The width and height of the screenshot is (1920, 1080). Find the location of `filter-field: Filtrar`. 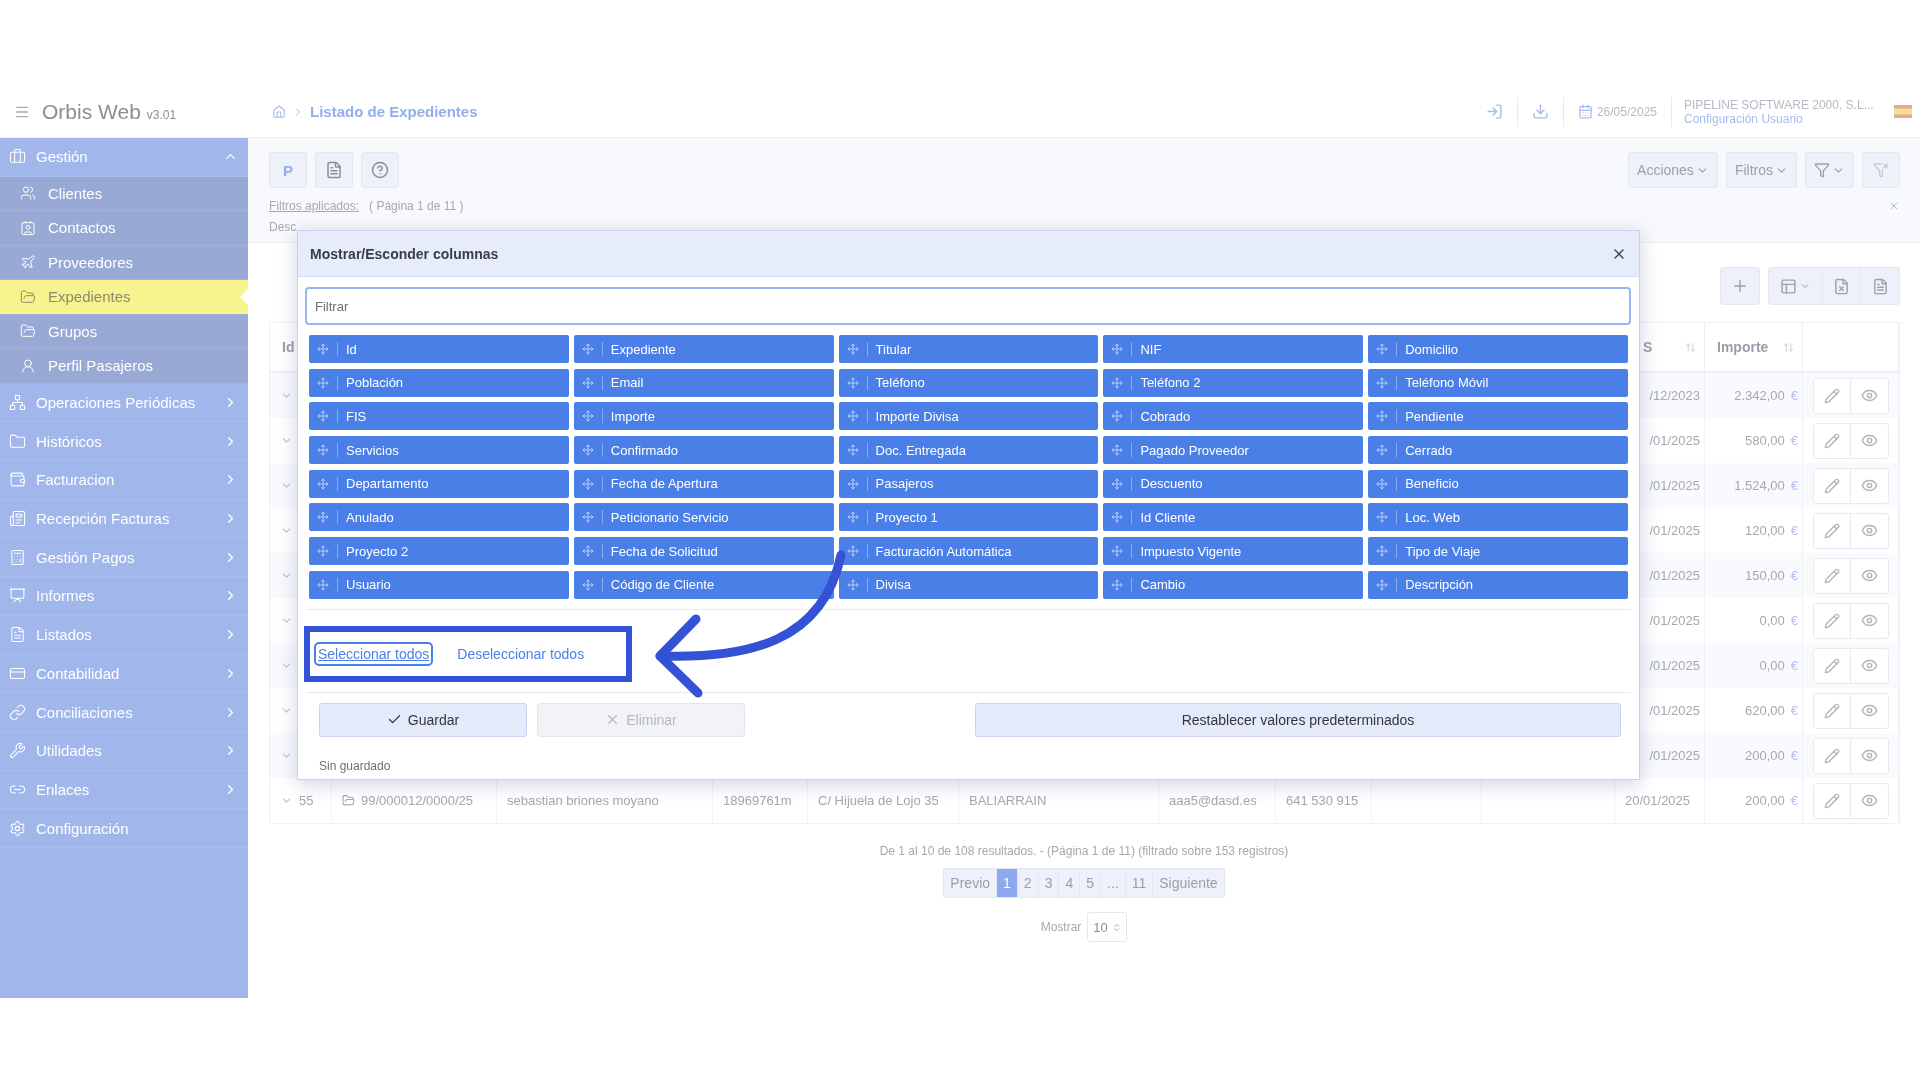

filter-field: Filtrar is located at coordinates (968, 306).